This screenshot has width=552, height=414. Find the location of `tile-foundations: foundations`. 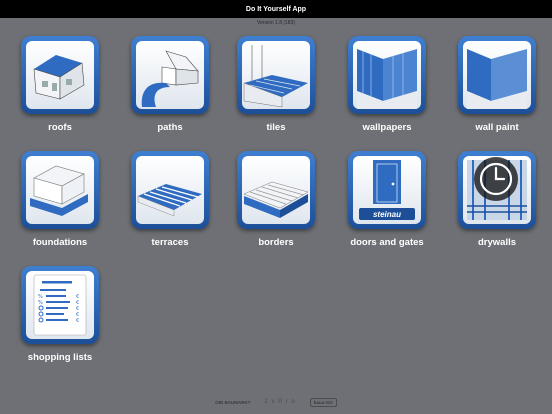

tile-foundations: foundations is located at coordinates (60, 207).